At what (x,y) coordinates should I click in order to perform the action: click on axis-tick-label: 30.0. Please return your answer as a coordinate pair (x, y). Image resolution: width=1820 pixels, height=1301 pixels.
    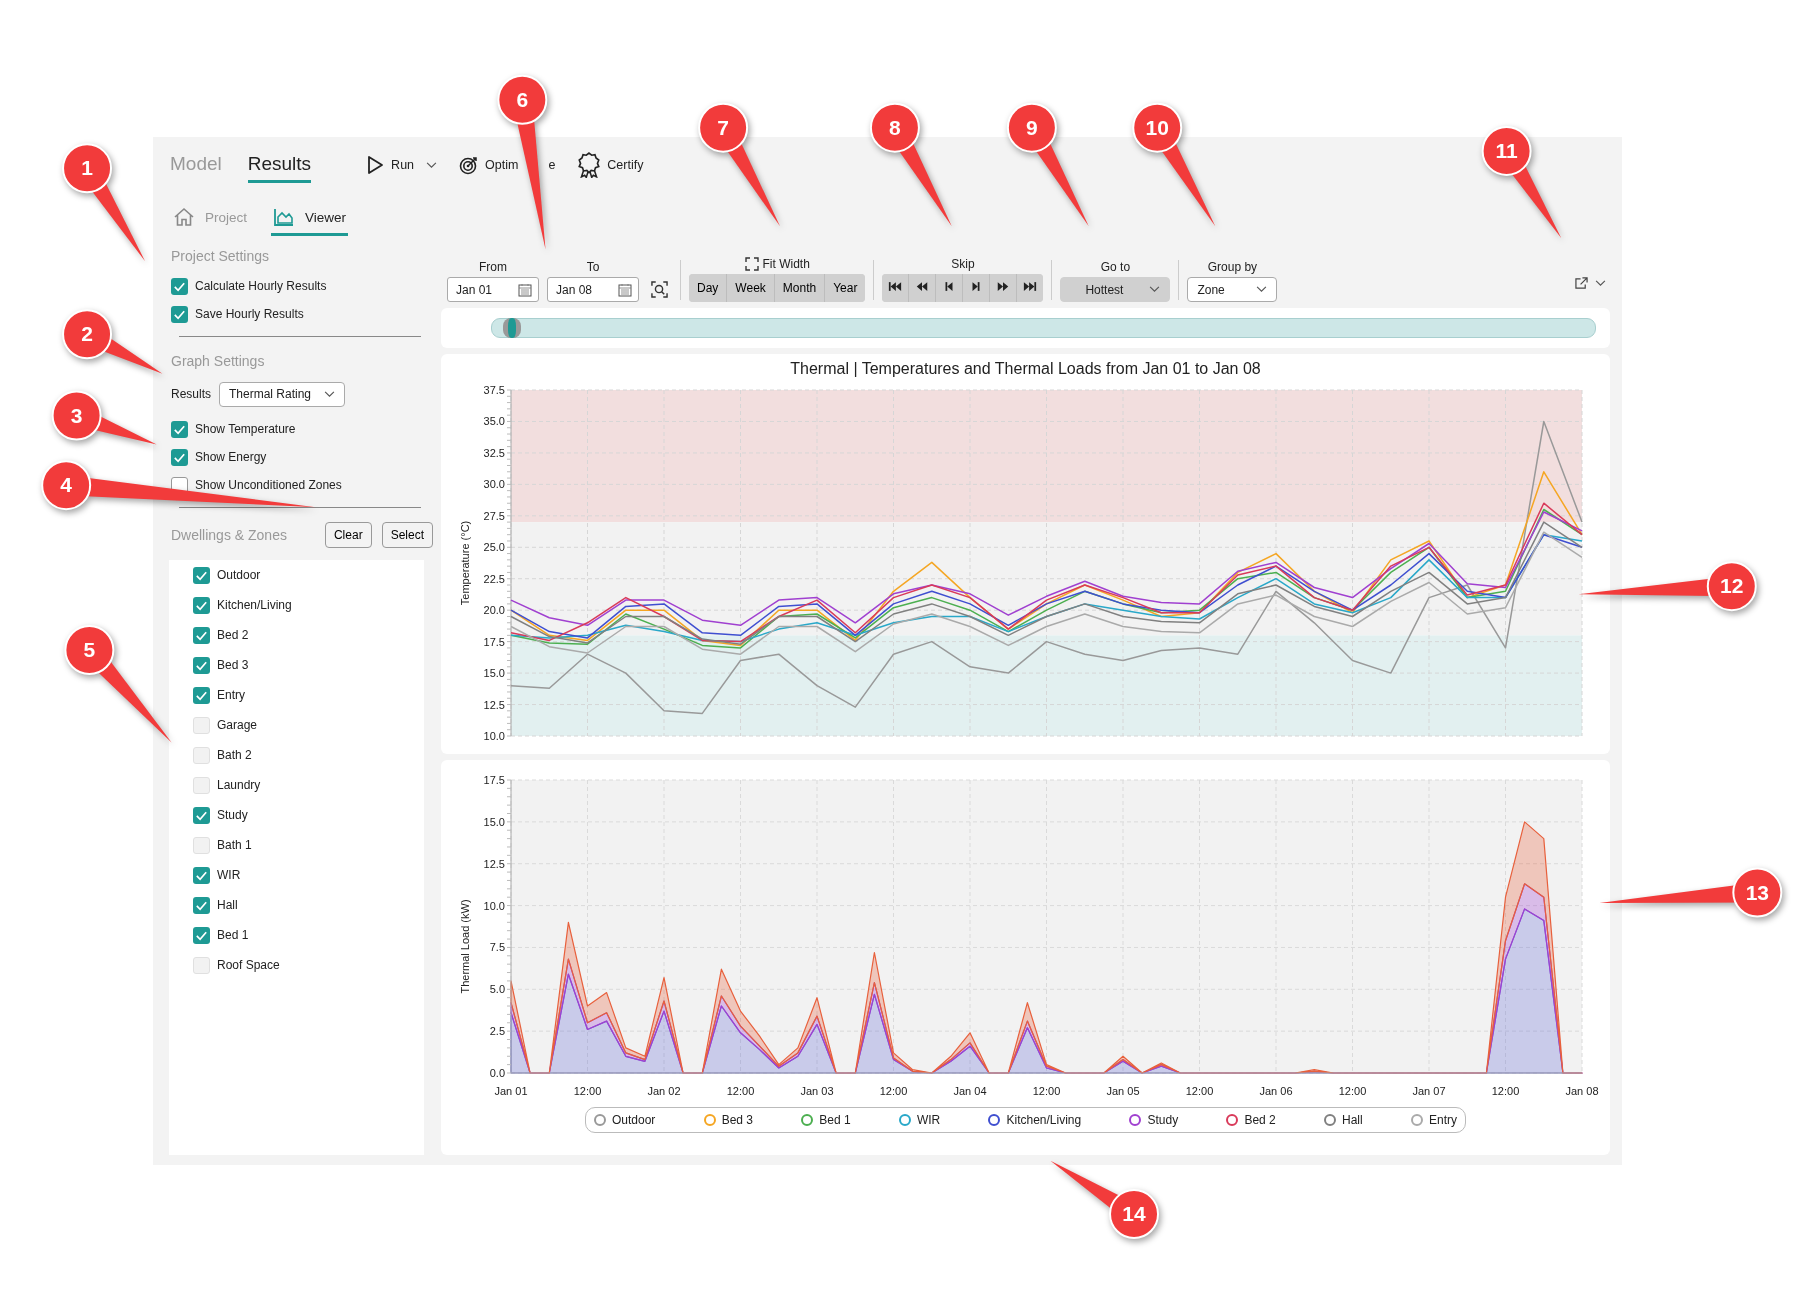
    Looking at the image, I should click on (494, 484).